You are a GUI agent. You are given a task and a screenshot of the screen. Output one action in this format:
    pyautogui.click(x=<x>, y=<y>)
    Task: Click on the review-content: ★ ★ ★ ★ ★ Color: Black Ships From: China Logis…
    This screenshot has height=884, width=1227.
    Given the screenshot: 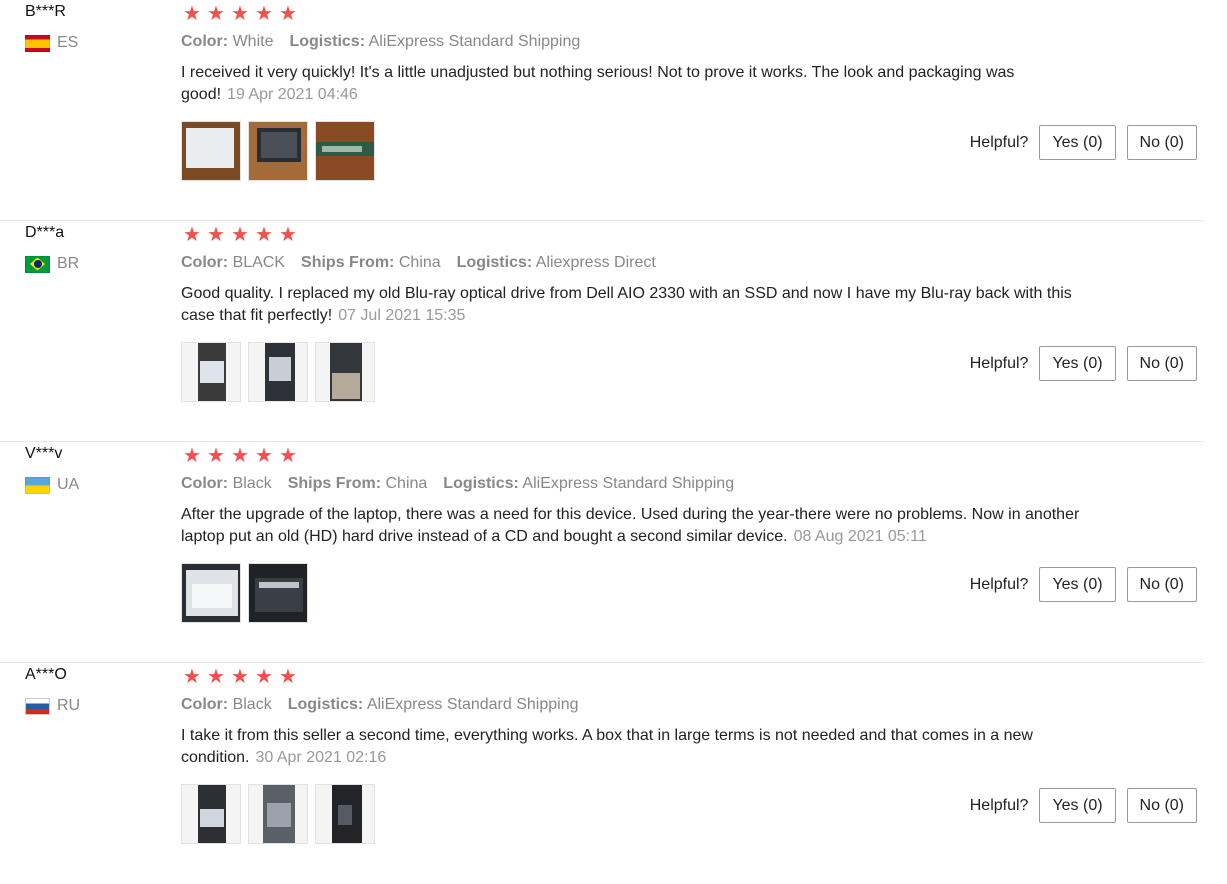 What is the action you would take?
    pyautogui.click(x=636, y=534)
    